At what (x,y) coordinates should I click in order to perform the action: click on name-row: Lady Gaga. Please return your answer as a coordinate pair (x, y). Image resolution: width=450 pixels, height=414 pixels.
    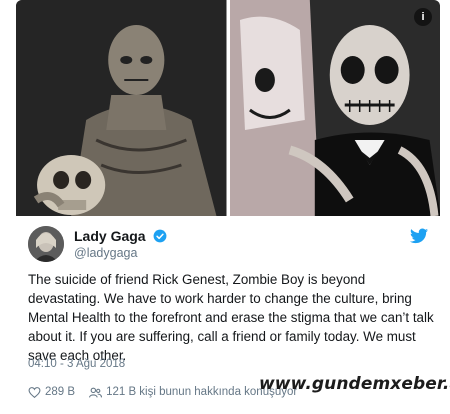
    Looking at the image, I should click on (120, 237).